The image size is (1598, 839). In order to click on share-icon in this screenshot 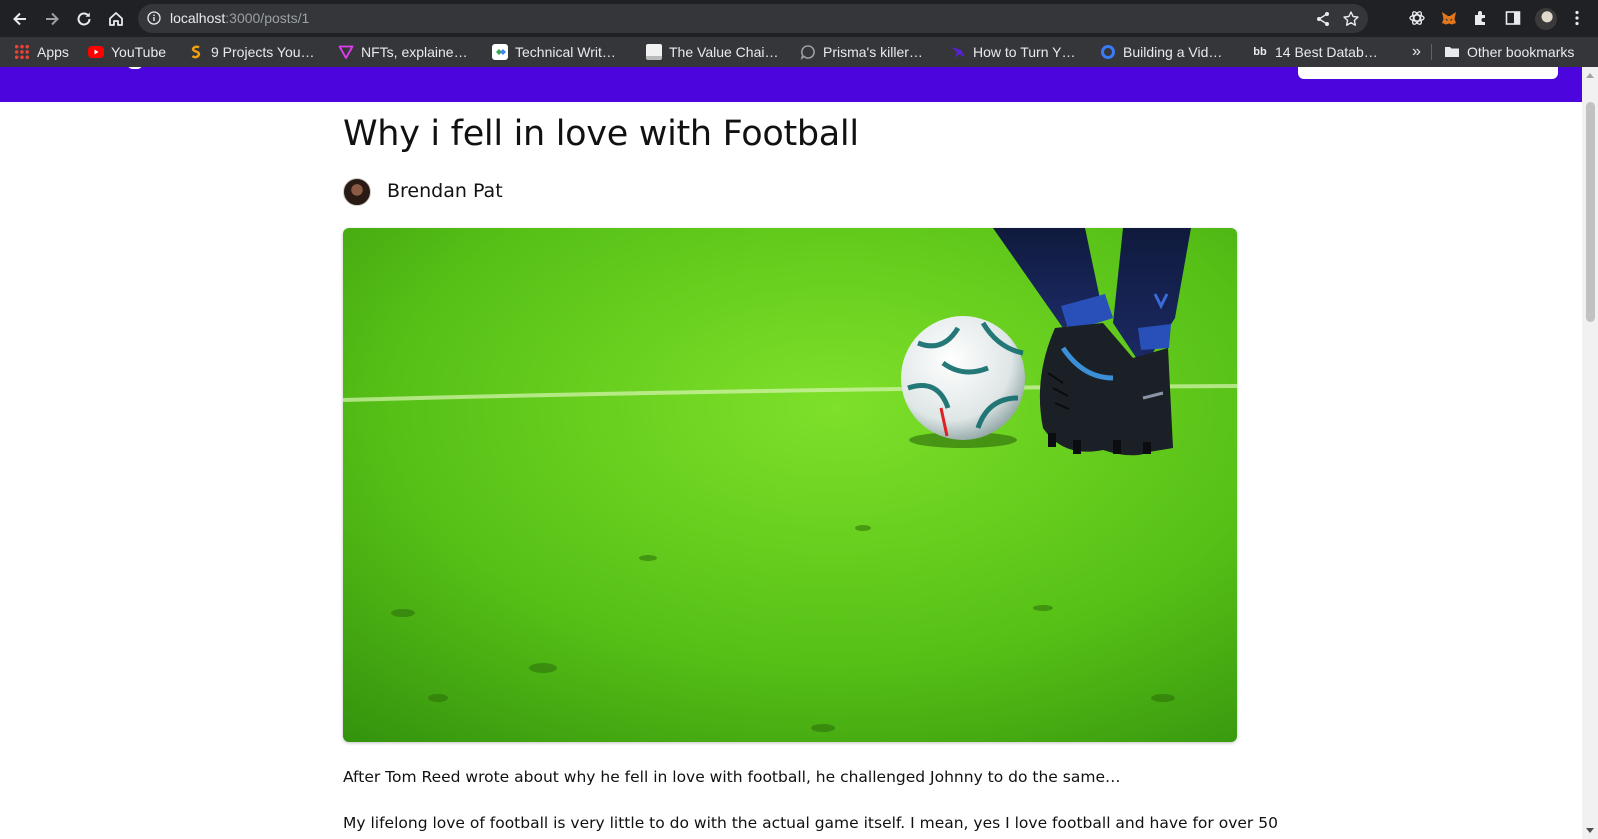, I will do `click(1323, 19)`.